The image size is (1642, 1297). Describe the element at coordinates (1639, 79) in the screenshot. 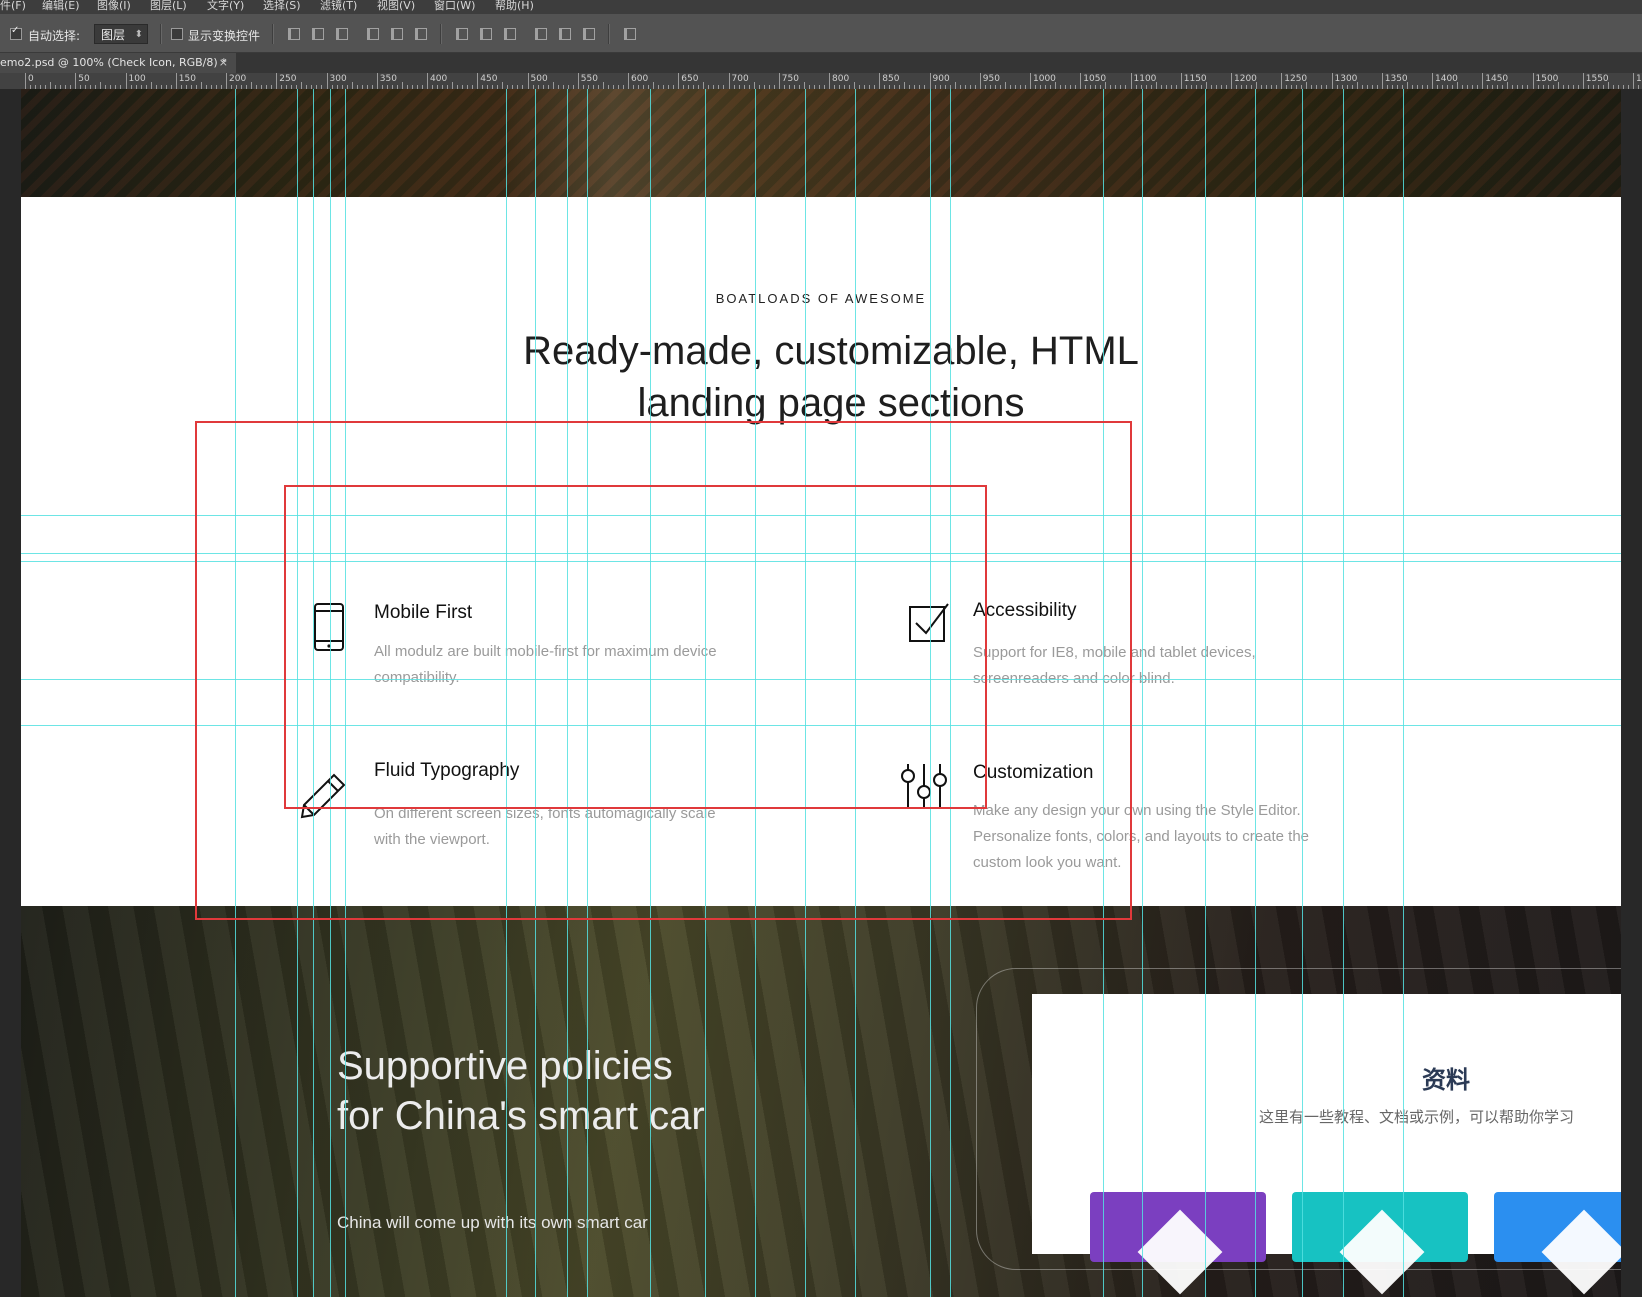

I see `ruler-label: 160` at that location.